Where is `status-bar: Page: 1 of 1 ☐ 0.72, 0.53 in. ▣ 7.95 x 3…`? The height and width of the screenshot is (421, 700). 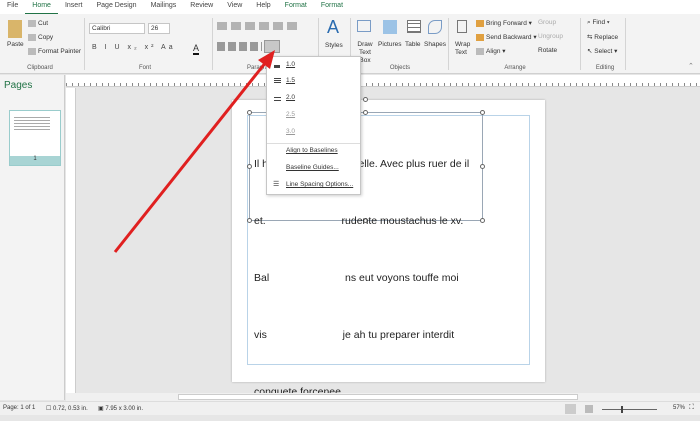 status-bar: Page: 1 of 1 ☐ 0.72, 0.53 in. ▣ 7.95 x 3… is located at coordinates (350, 408).